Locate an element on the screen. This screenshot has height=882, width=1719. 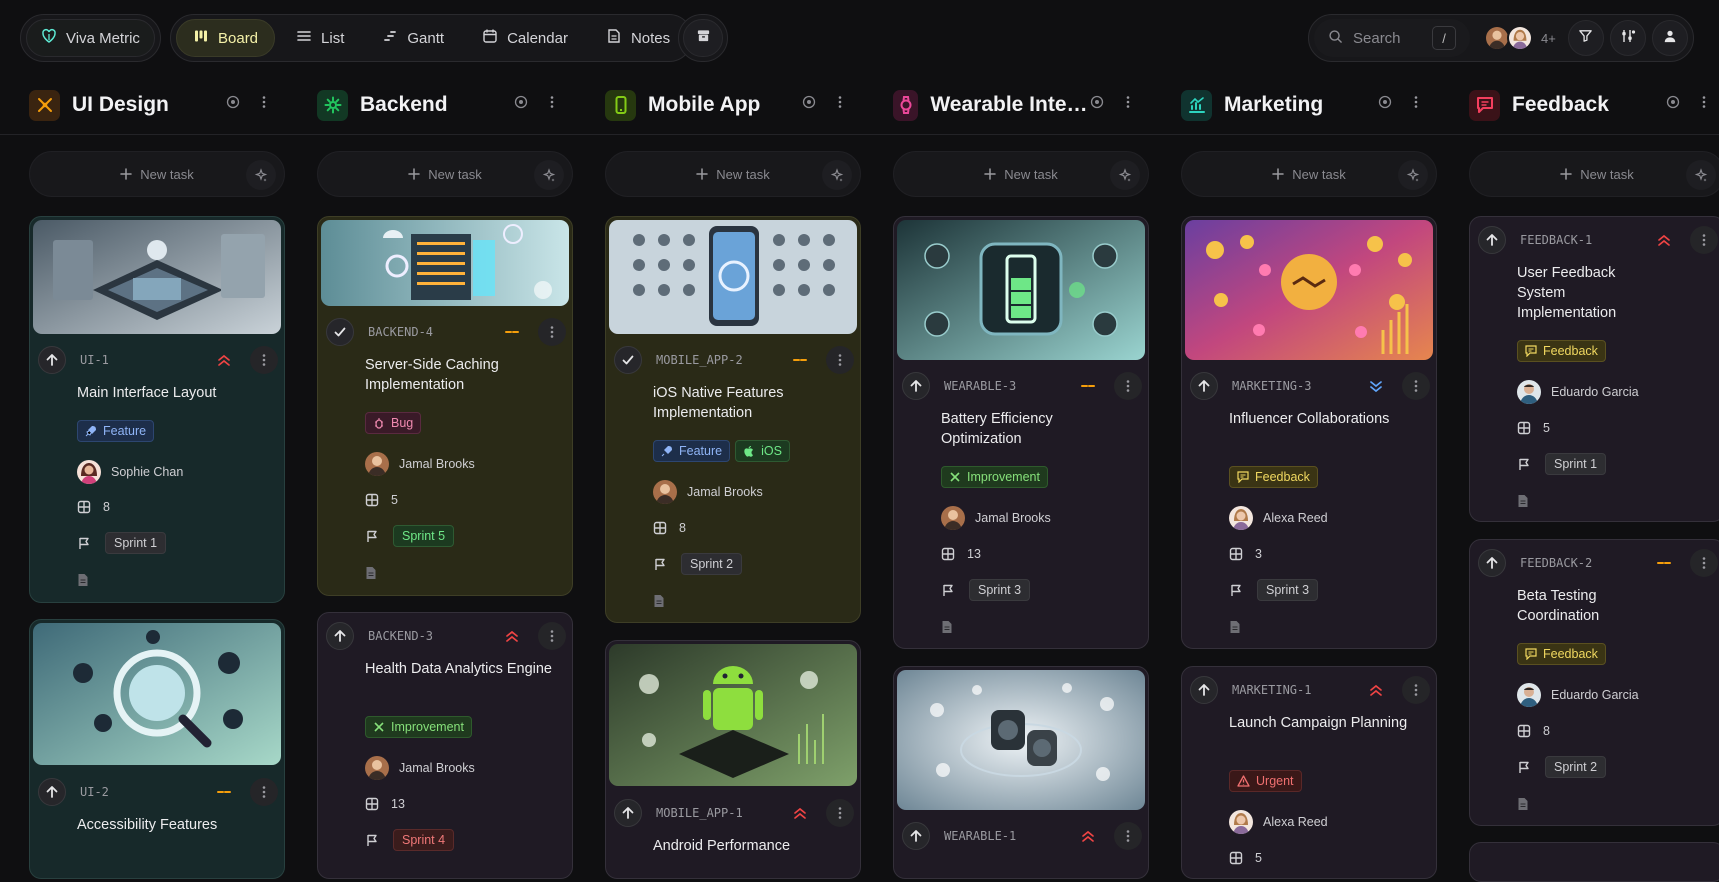
tab-gantt: Gantt is located at coordinates (413, 38).